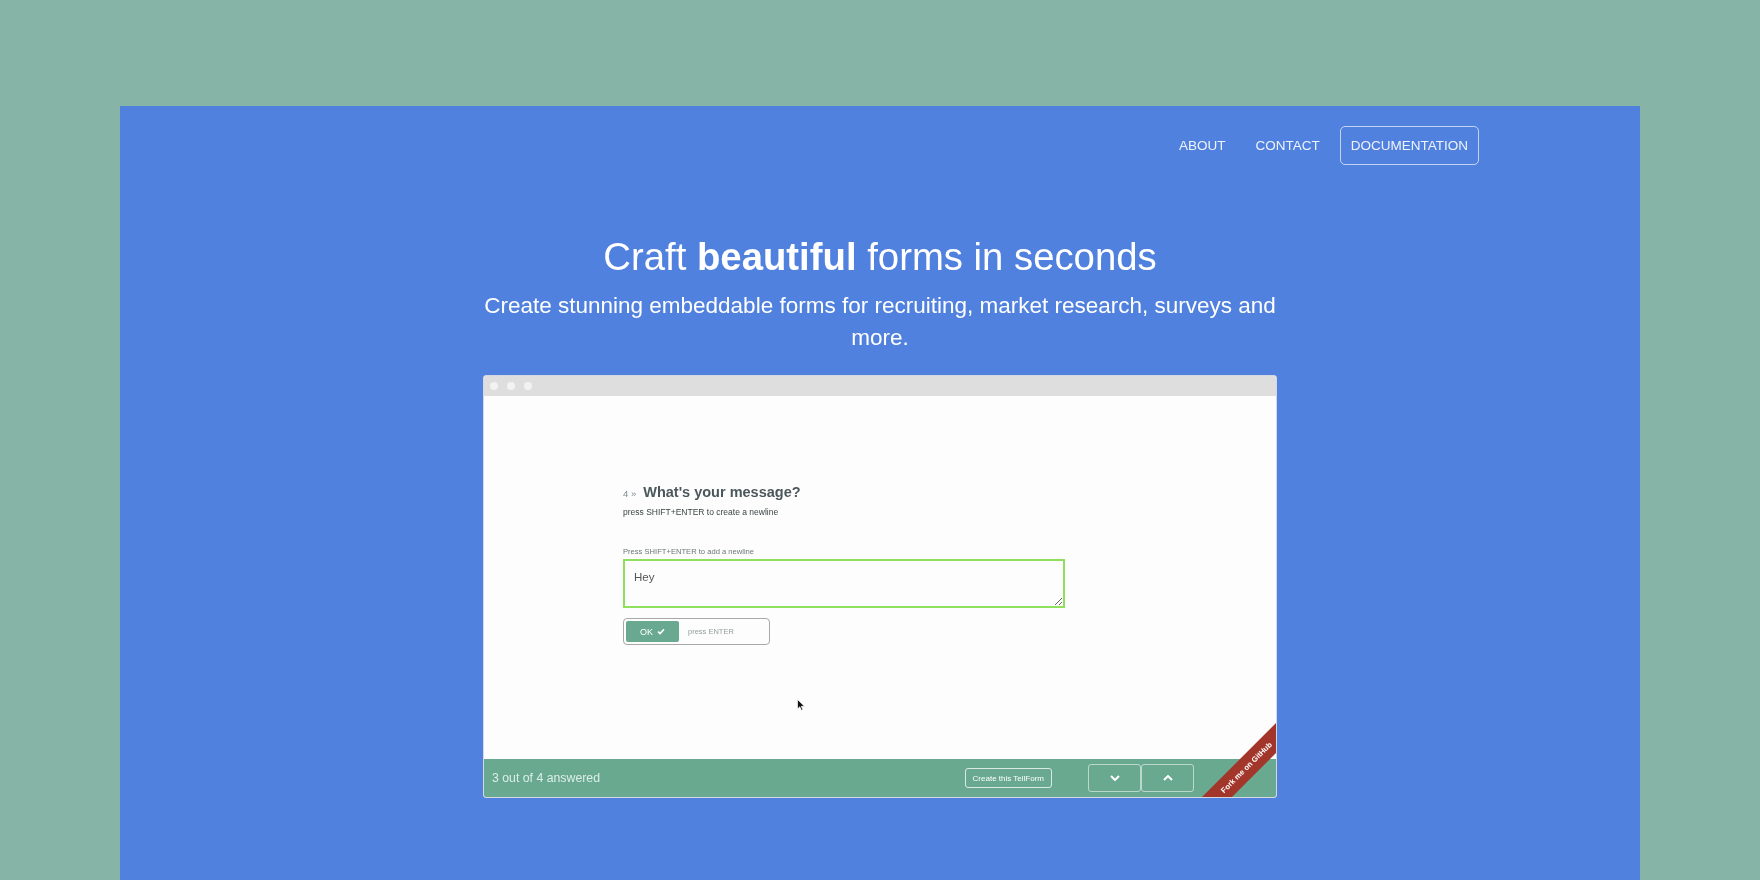 This screenshot has height=880, width=1760. What do you see at coordinates (1202, 145) in the screenshot?
I see `nav-link: ABOUT` at bounding box center [1202, 145].